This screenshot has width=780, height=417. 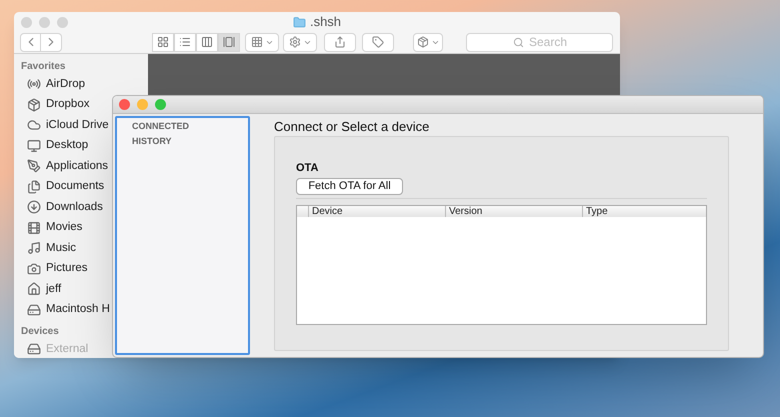 What do you see at coordinates (54, 268) in the screenshot?
I see `sidebar-item: Pictures` at bounding box center [54, 268].